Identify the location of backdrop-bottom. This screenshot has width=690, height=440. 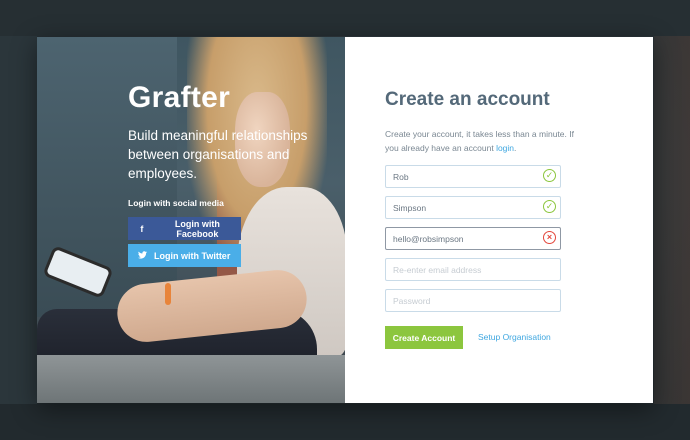
(345, 422).